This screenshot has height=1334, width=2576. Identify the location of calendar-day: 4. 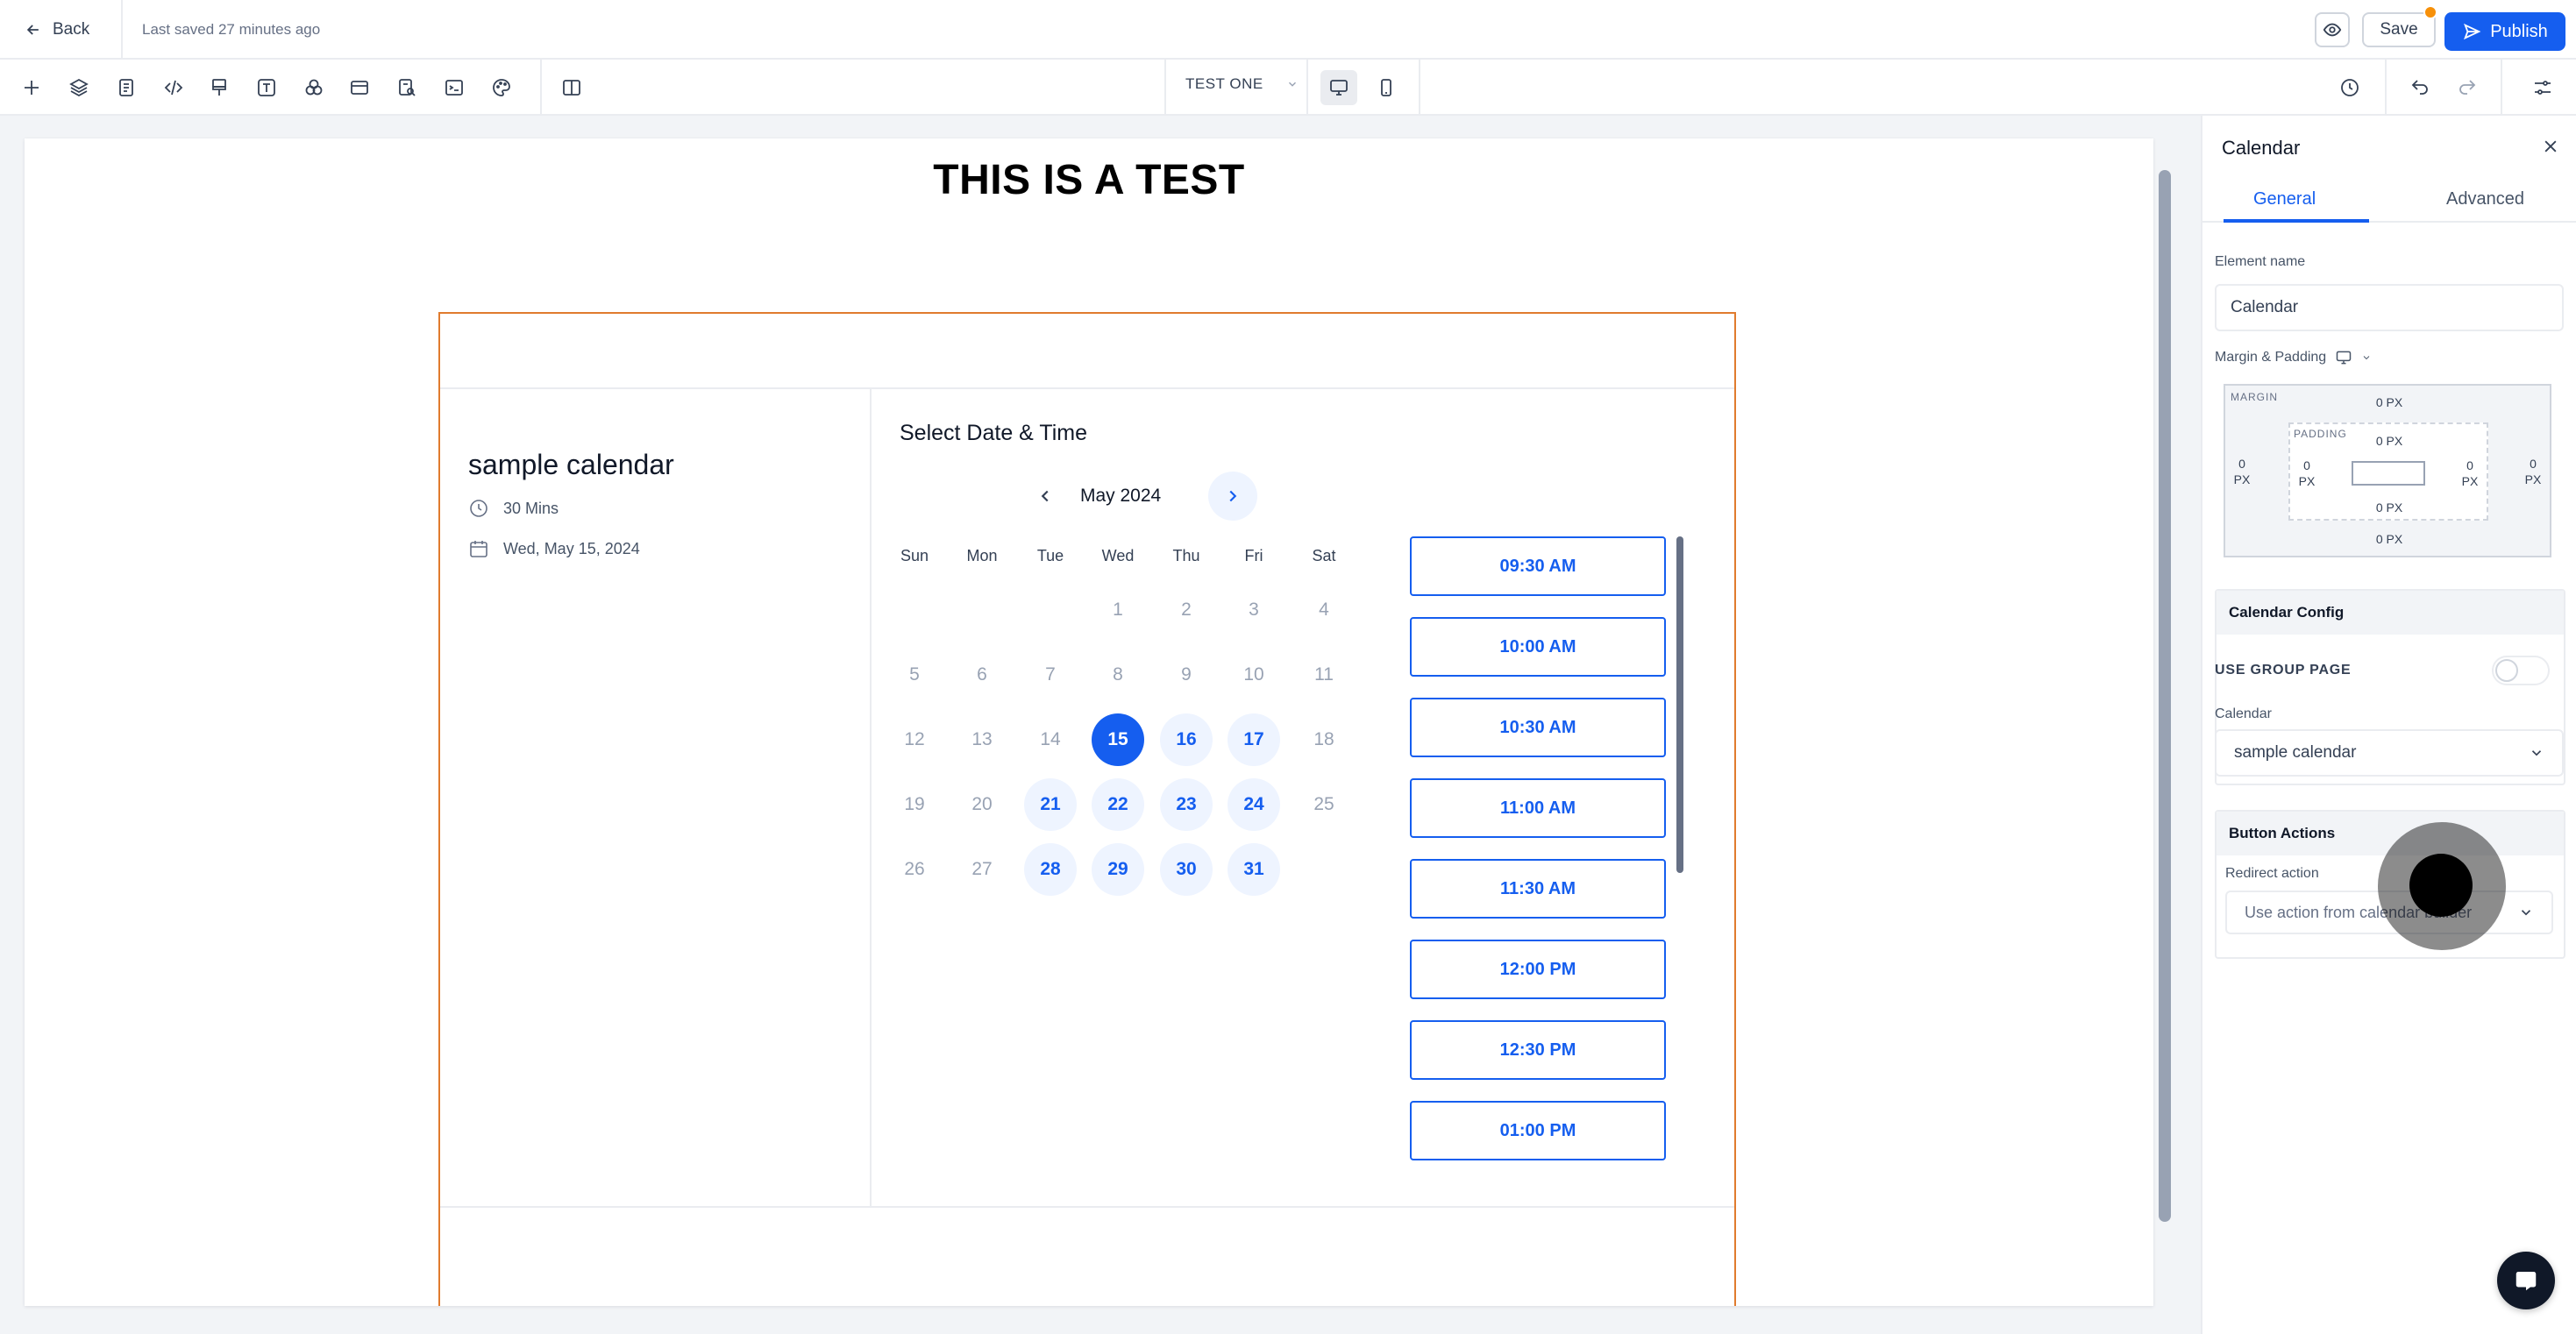
(1324, 610).